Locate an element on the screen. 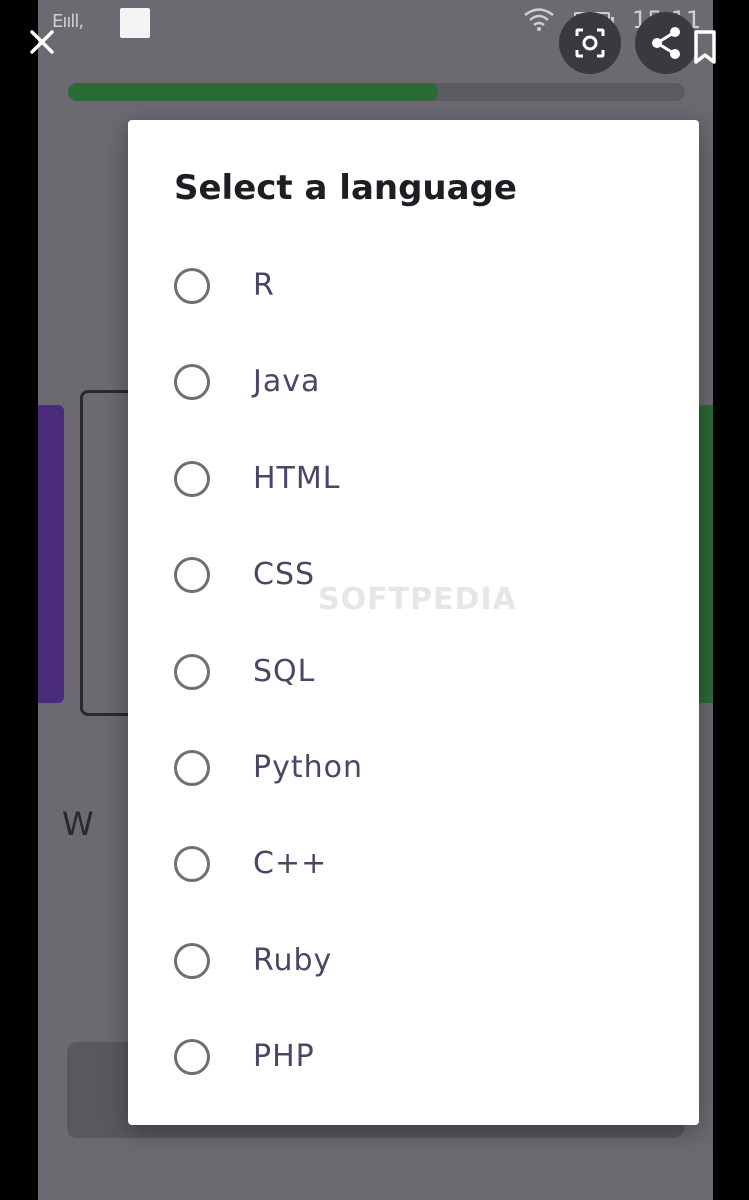 The height and width of the screenshot is (1200, 749). bookmark-button is located at coordinates (705, 48).